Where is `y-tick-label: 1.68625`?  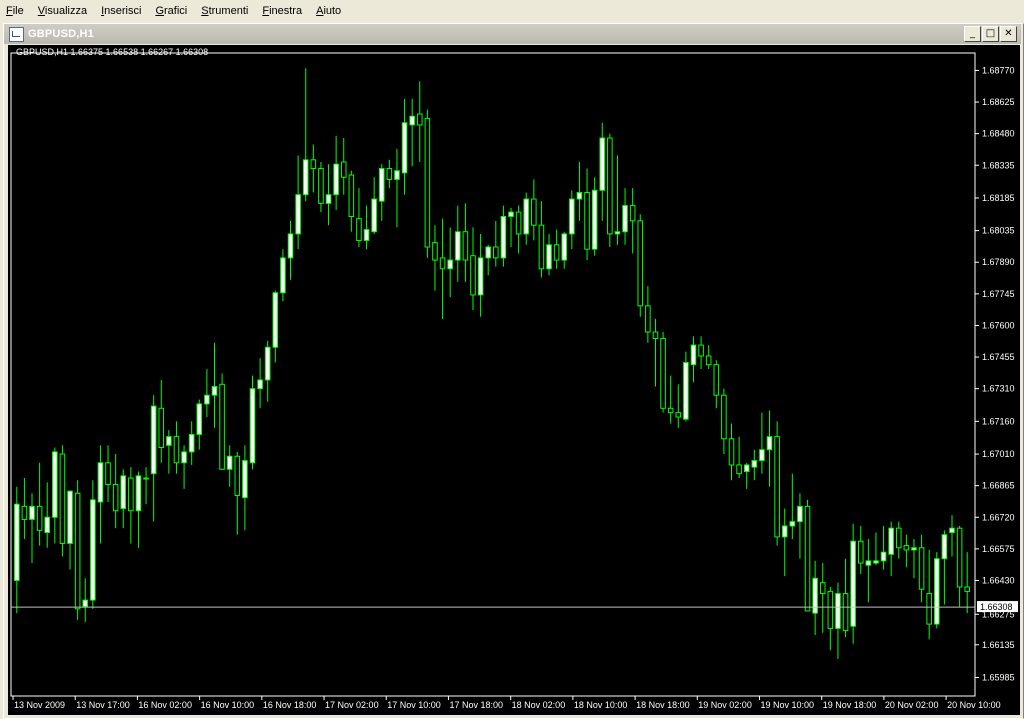 y-tick-label: 1.68625 is located at coordinates (998, 102).